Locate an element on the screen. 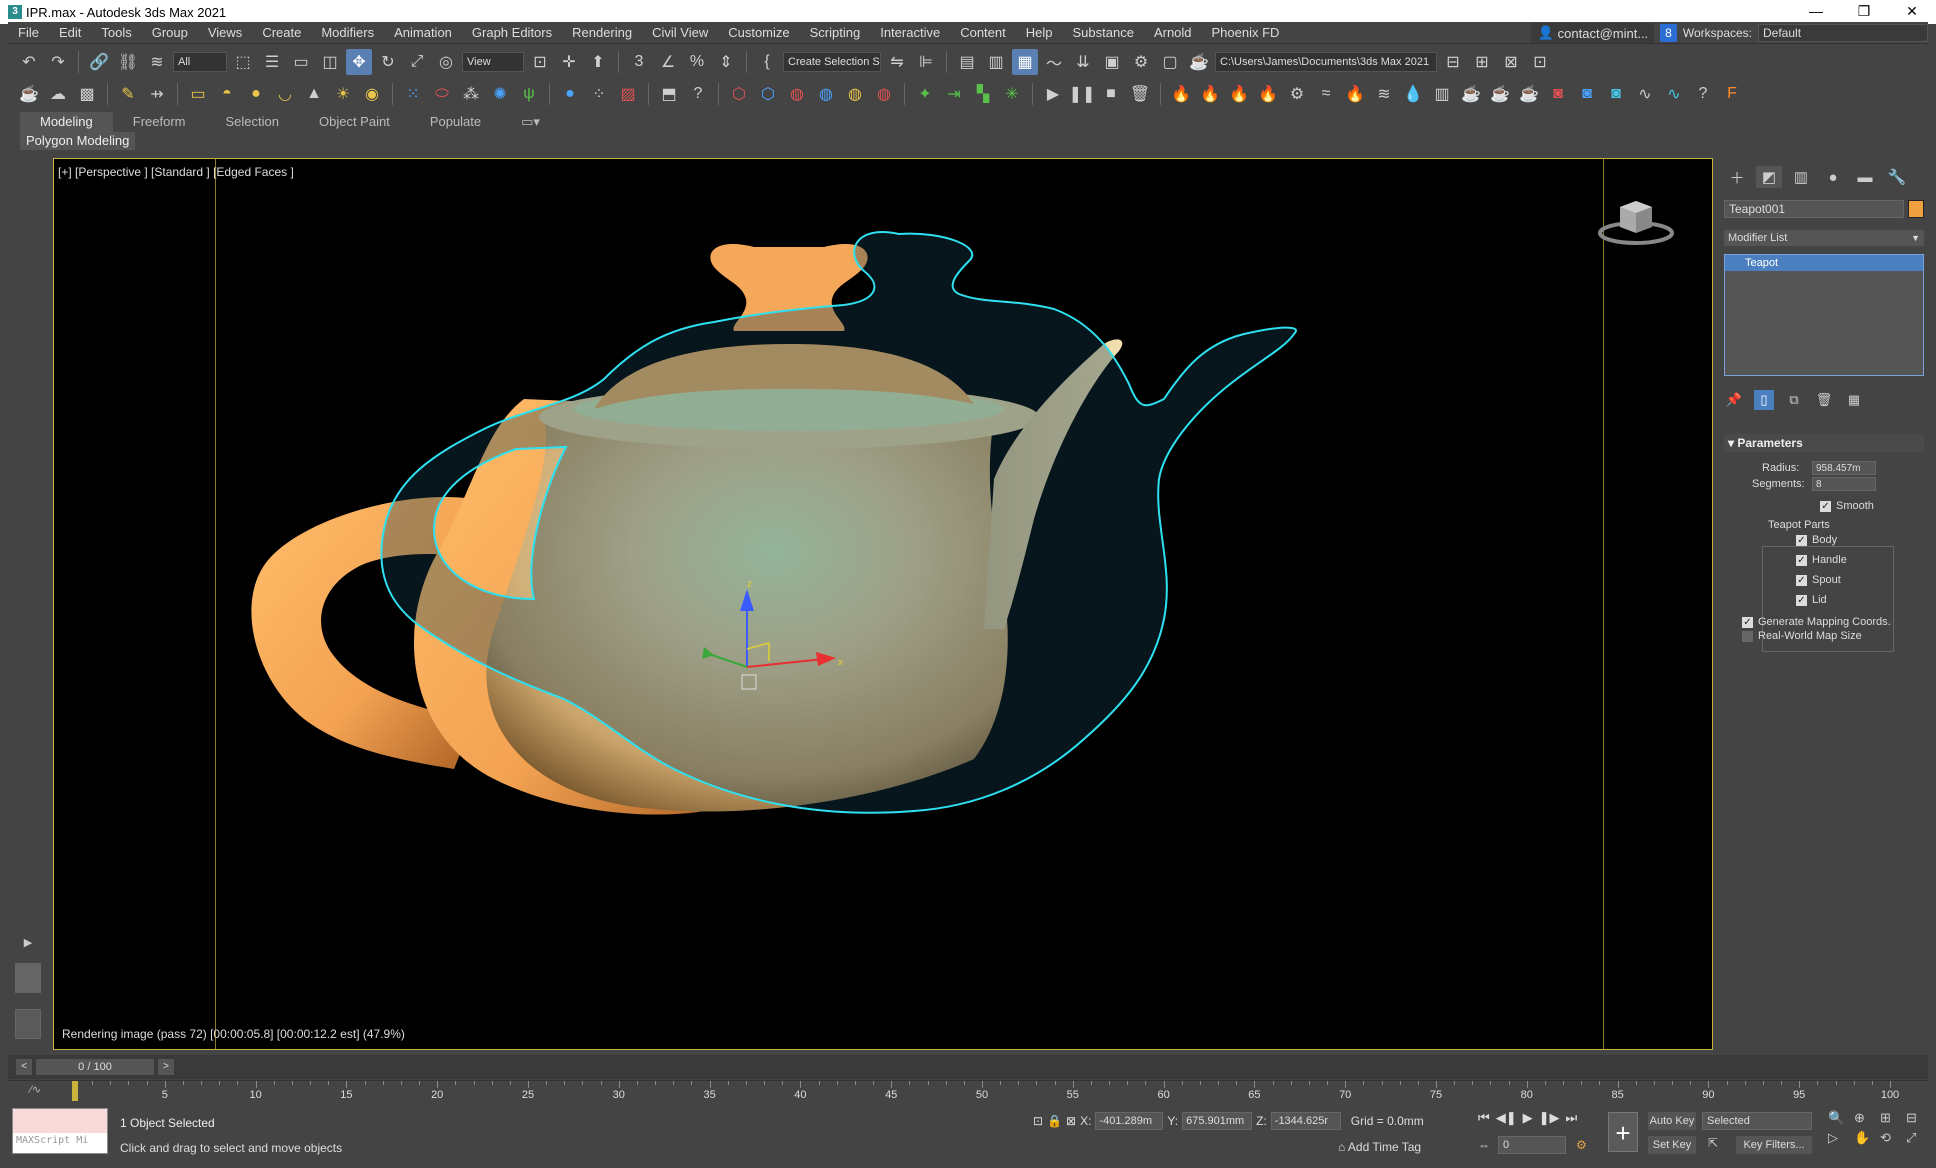 This screenshot has height=1168, width=1936. render-setup-icon: ⚙ is located at coordinates (1141, 62).